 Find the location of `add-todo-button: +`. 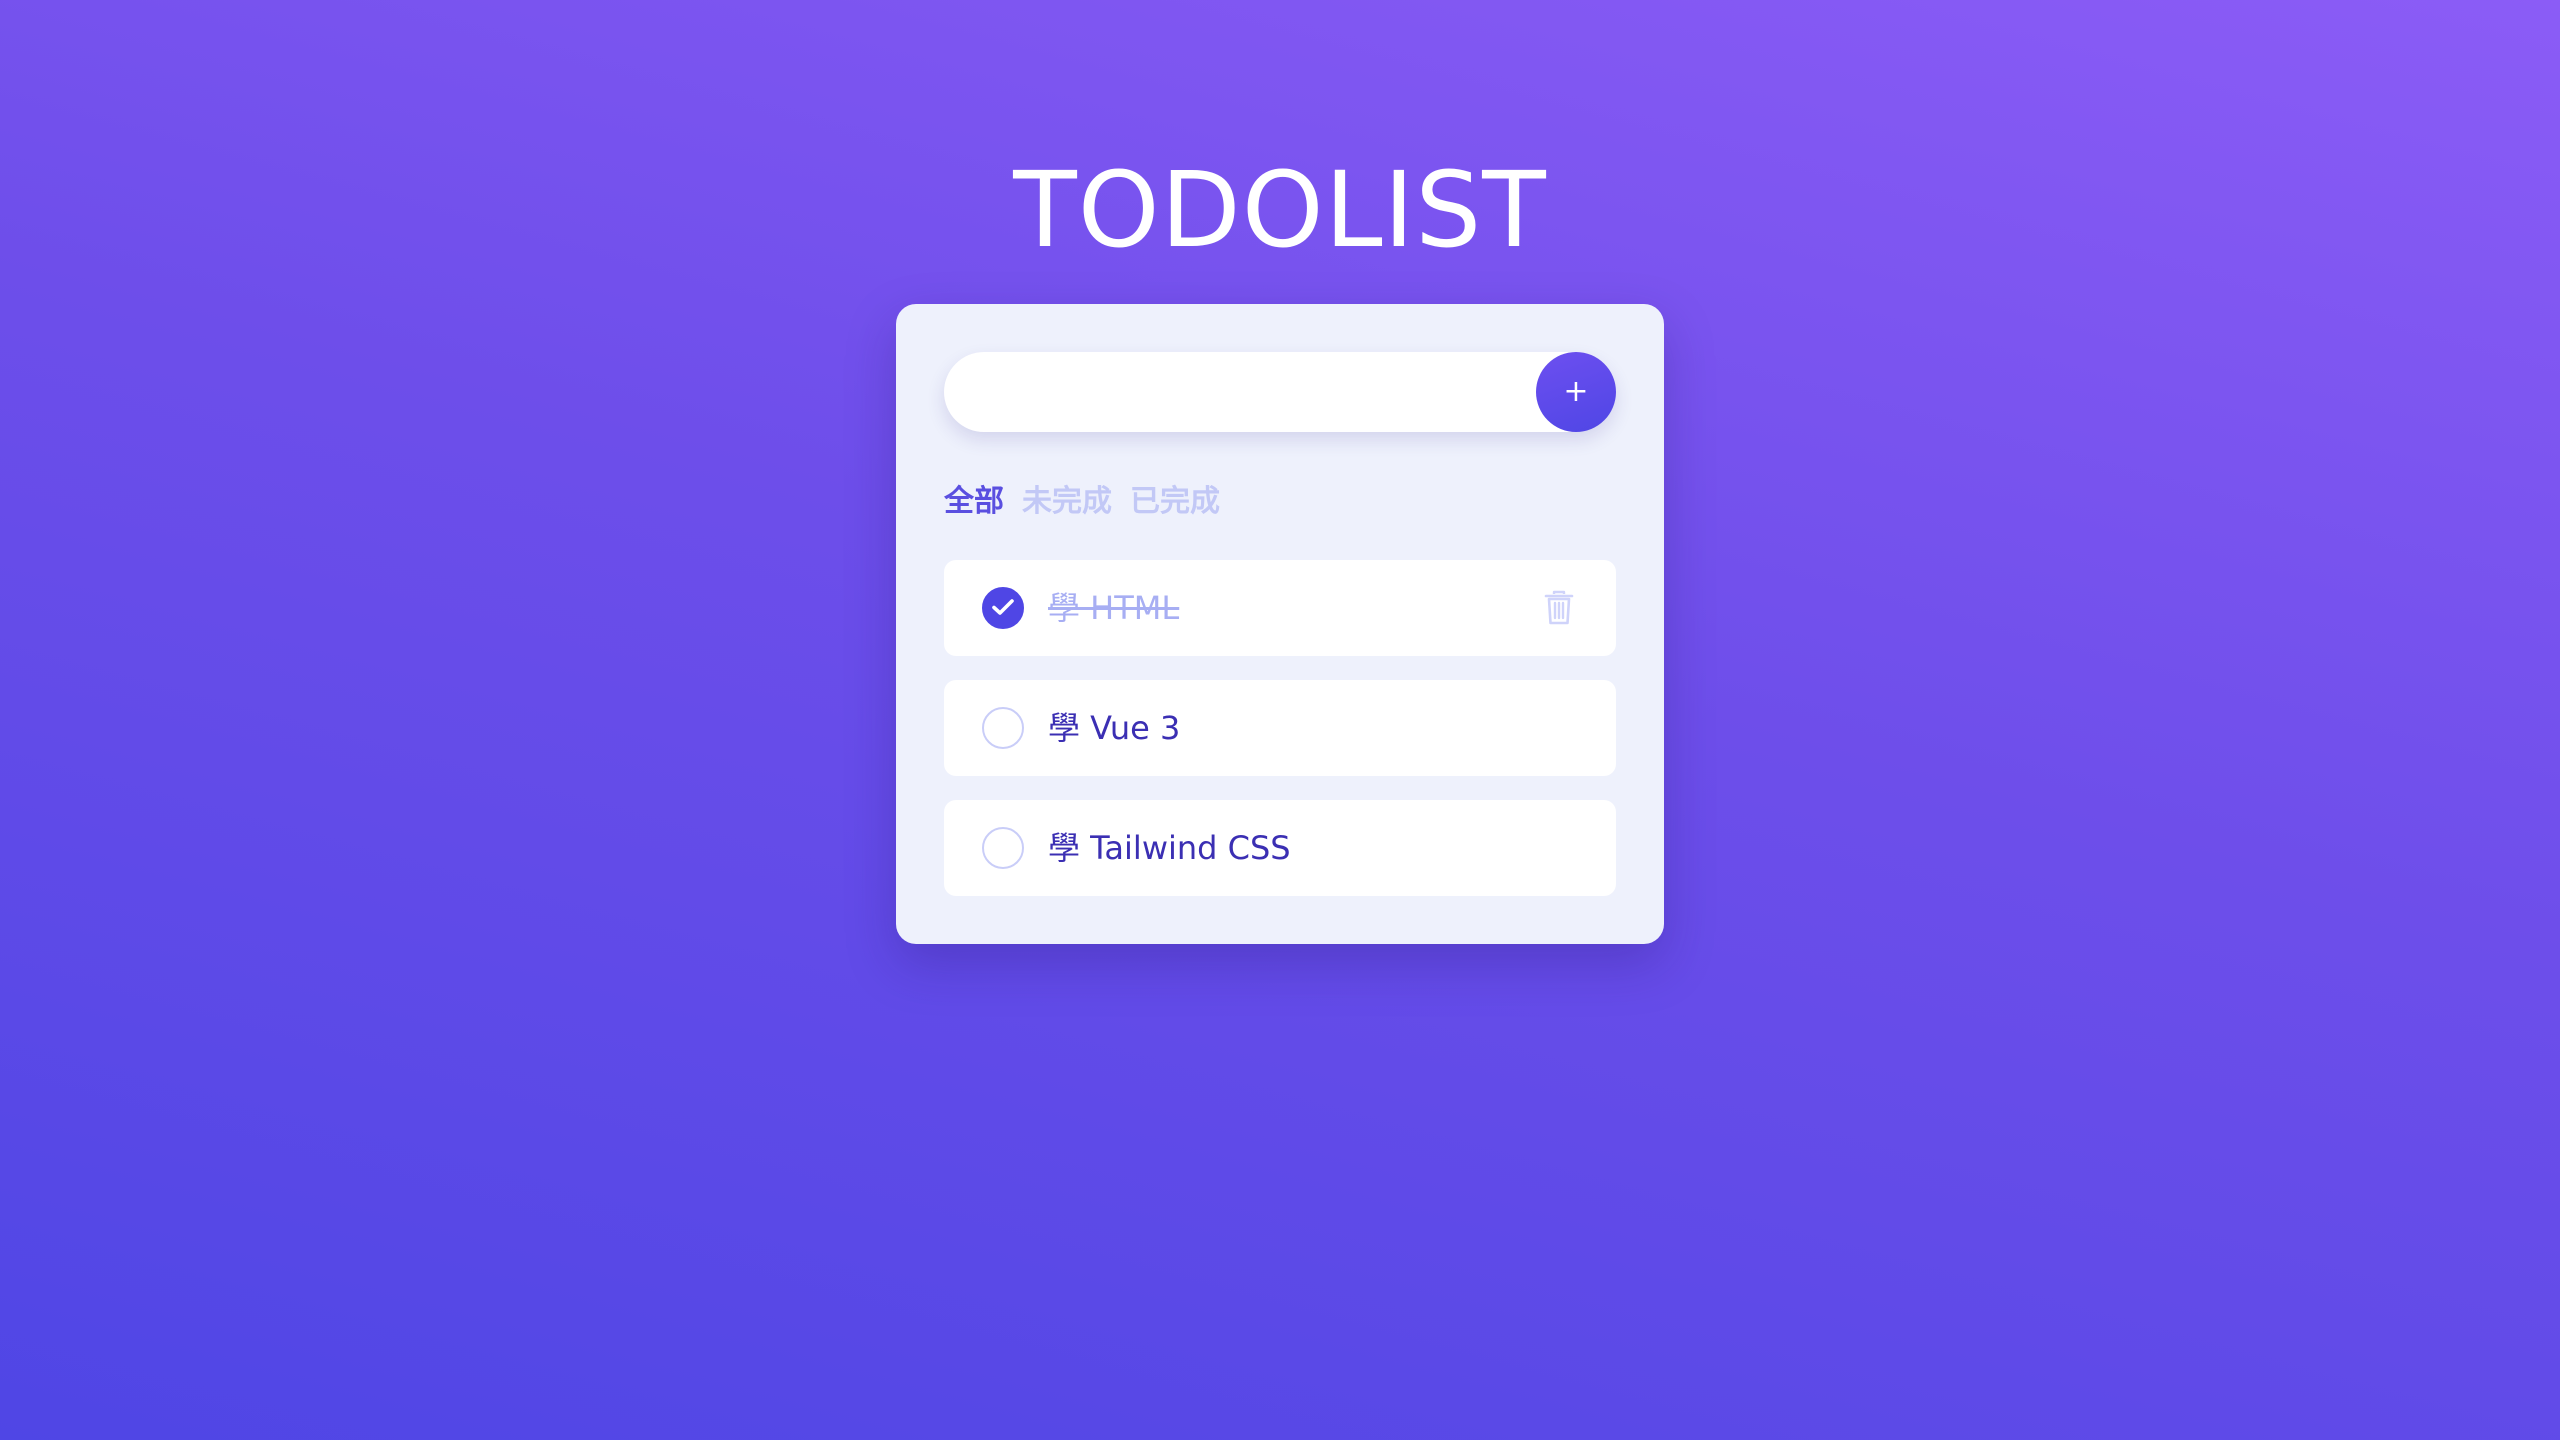

add-todo-button: + is located at coordinates (1576, 392).